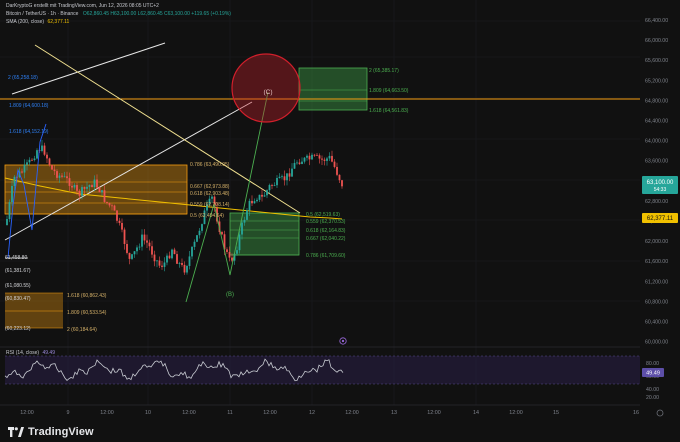  Describe the element at coordinates (656, 41) in the screenshot. I see `price-tick-label: 66,000.00` at that location.